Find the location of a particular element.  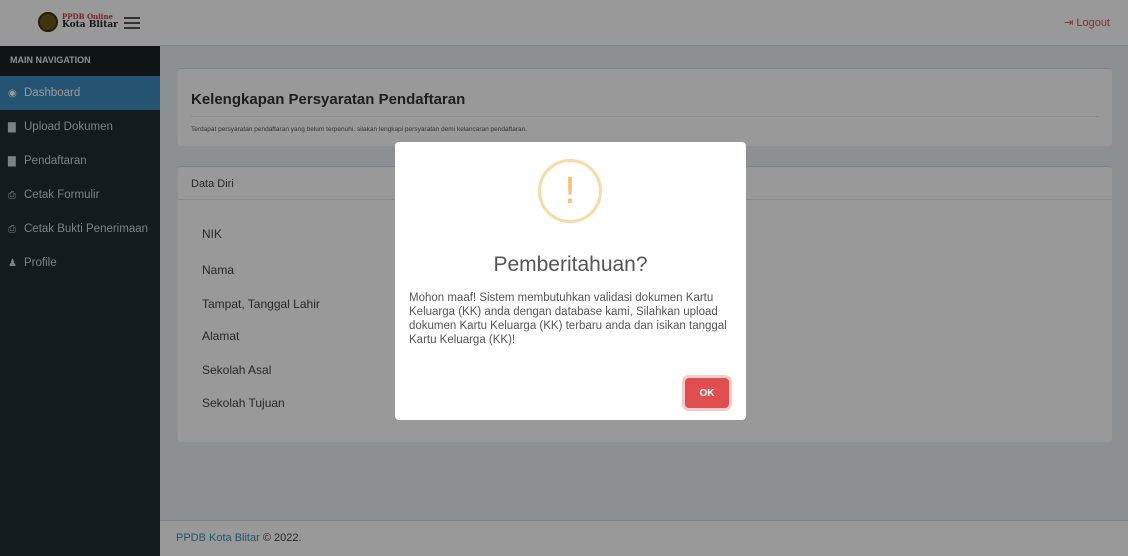

warning-icon: ! is located at coordinates (570, 191).